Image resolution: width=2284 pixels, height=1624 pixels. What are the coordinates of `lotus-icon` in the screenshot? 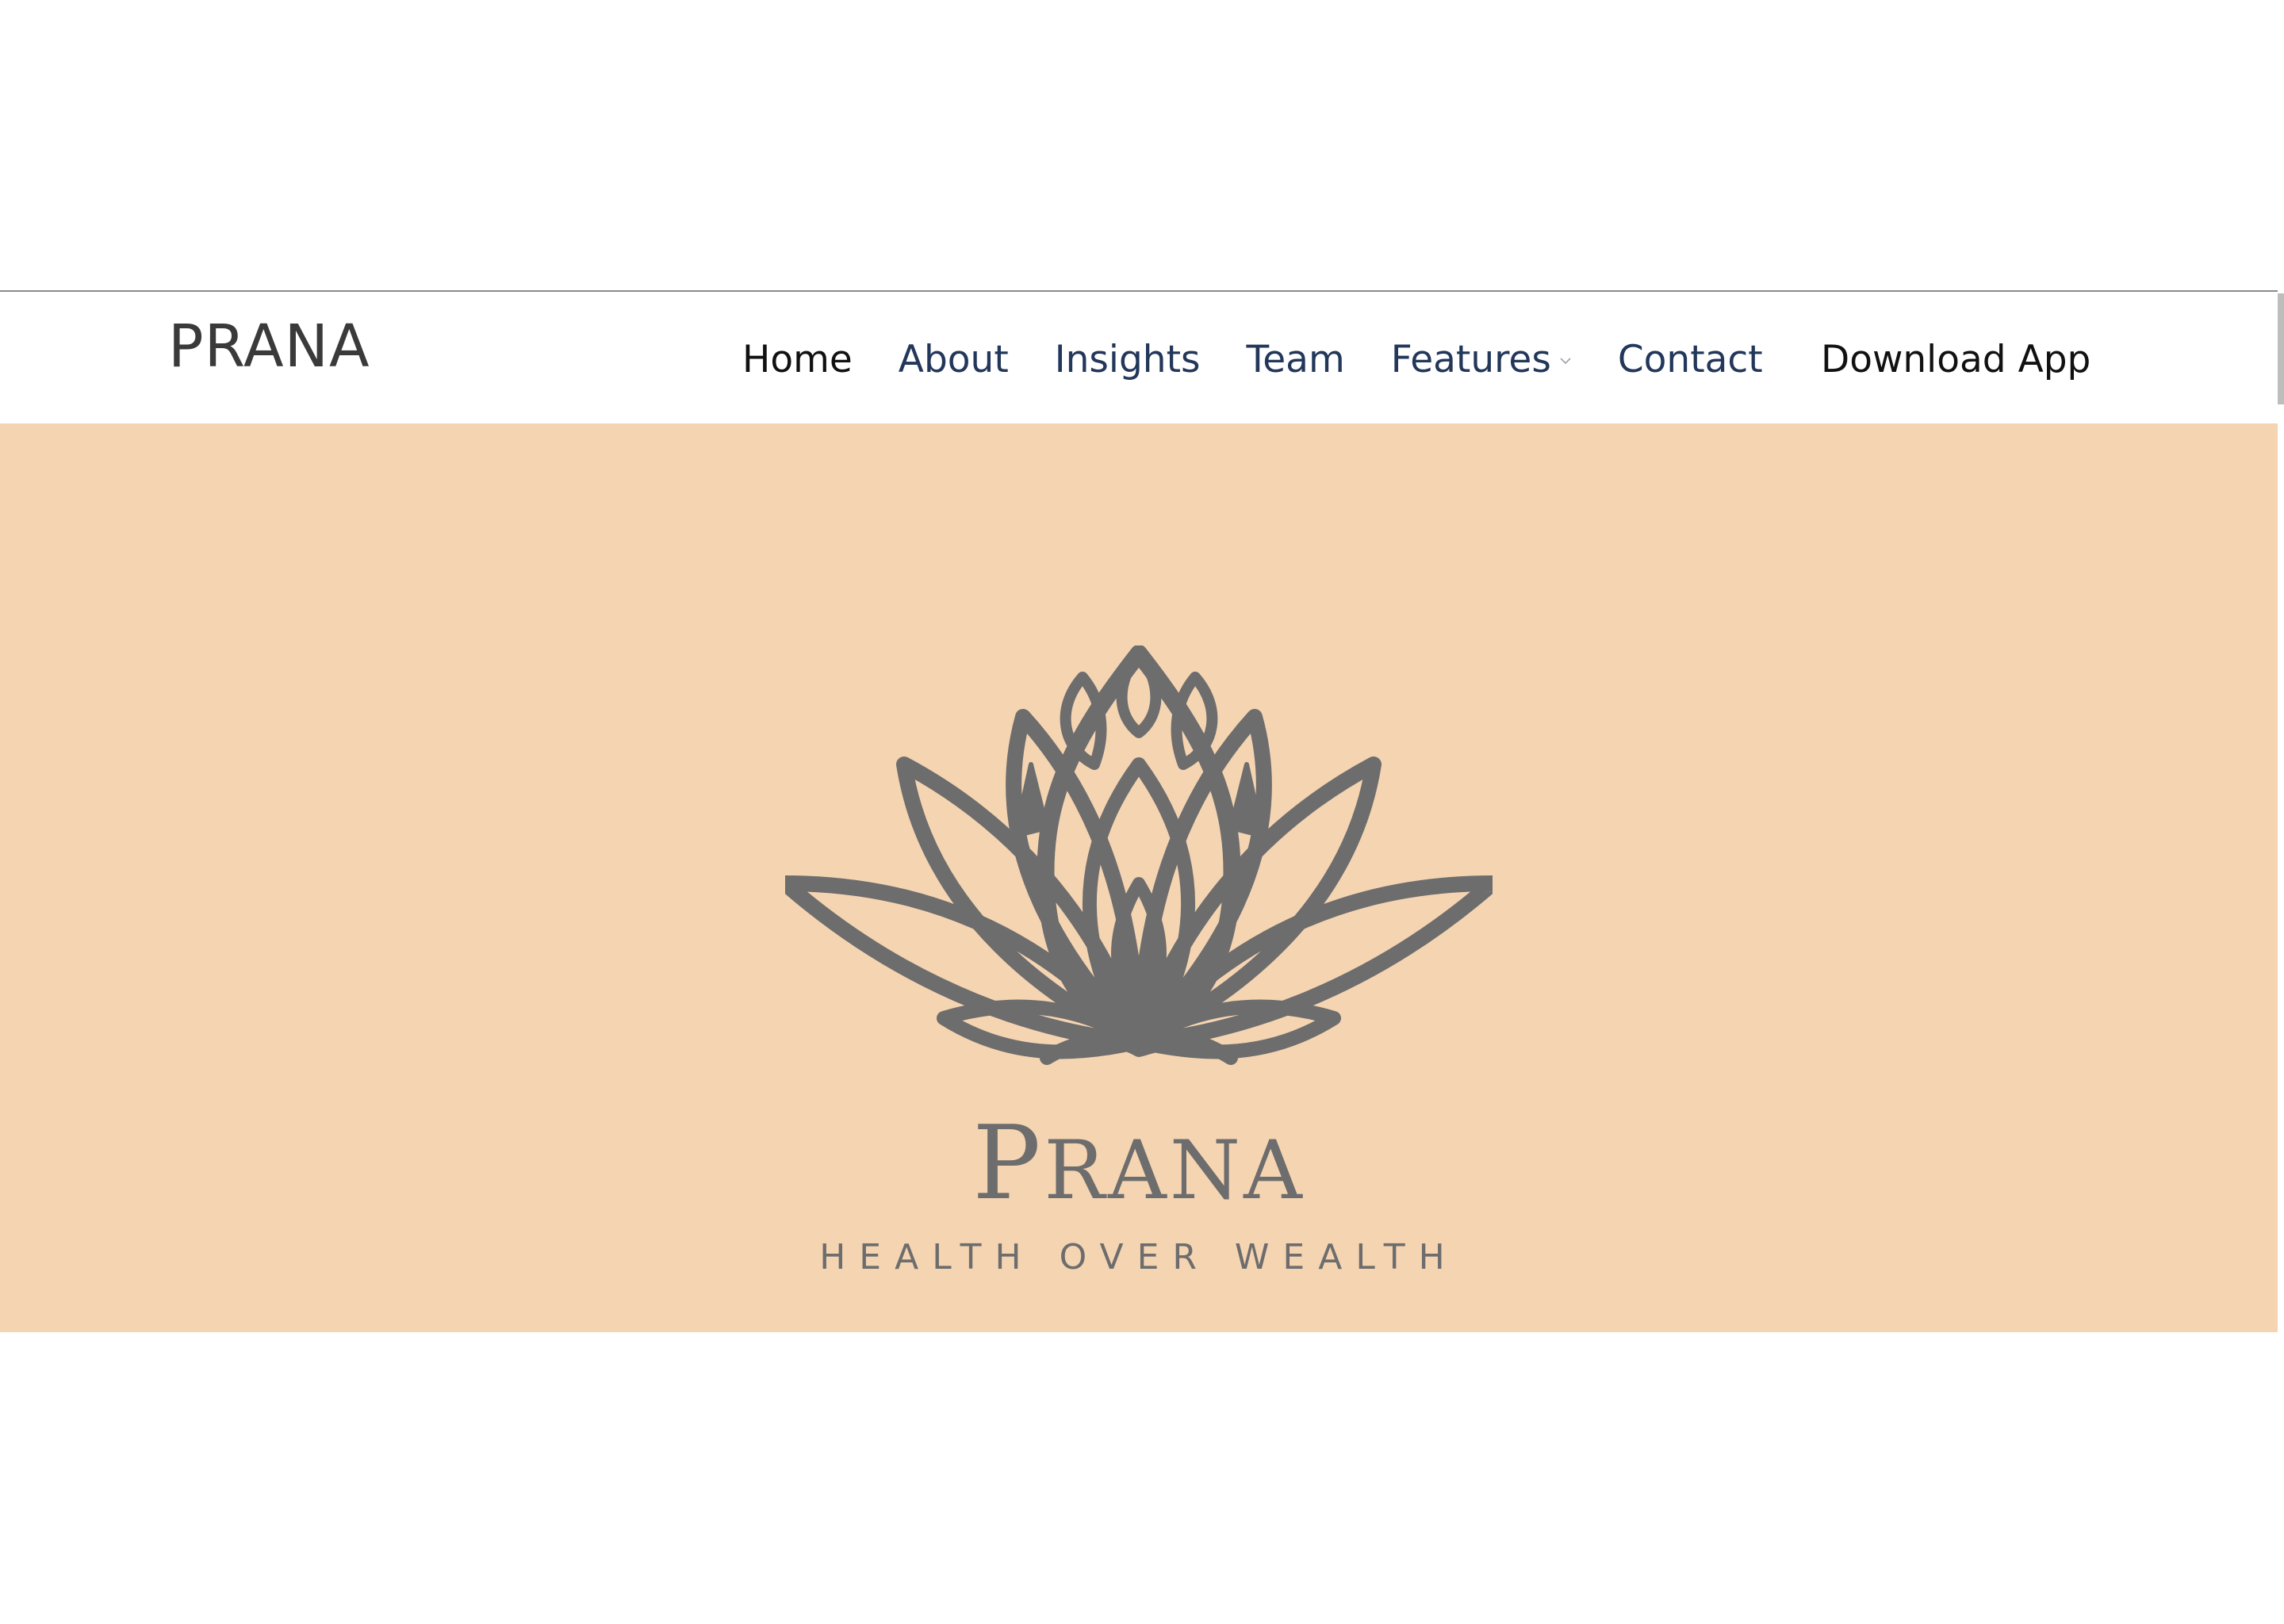 It's located at (1139, 855).